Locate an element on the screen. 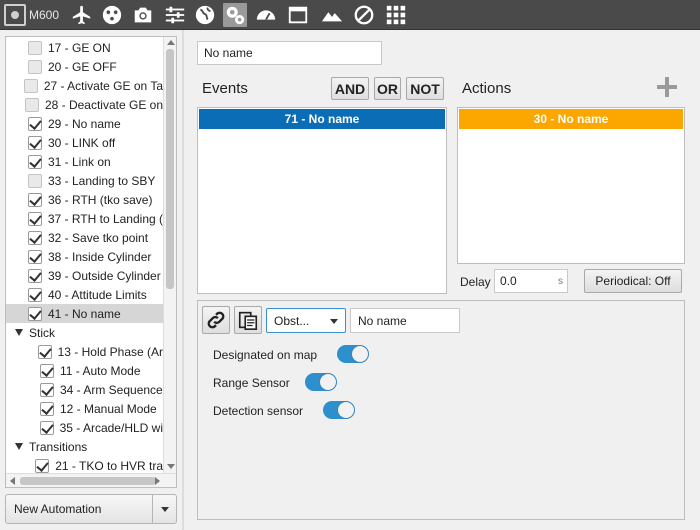 This screenshot has width=700, height=530. tree-item-label: 31 - Link on is located at coordinates (79, 161).